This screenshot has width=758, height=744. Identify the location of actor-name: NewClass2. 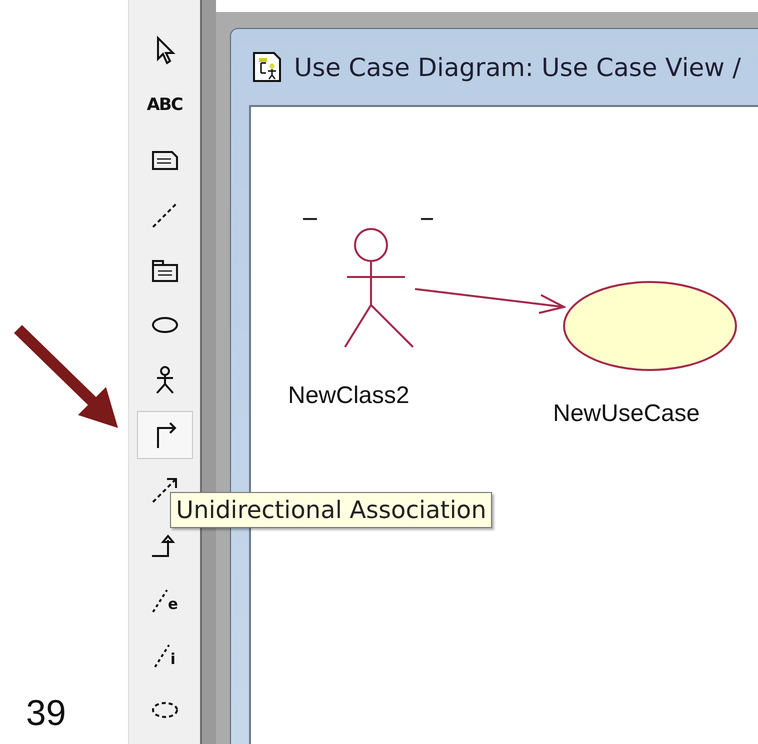
(349, 396).